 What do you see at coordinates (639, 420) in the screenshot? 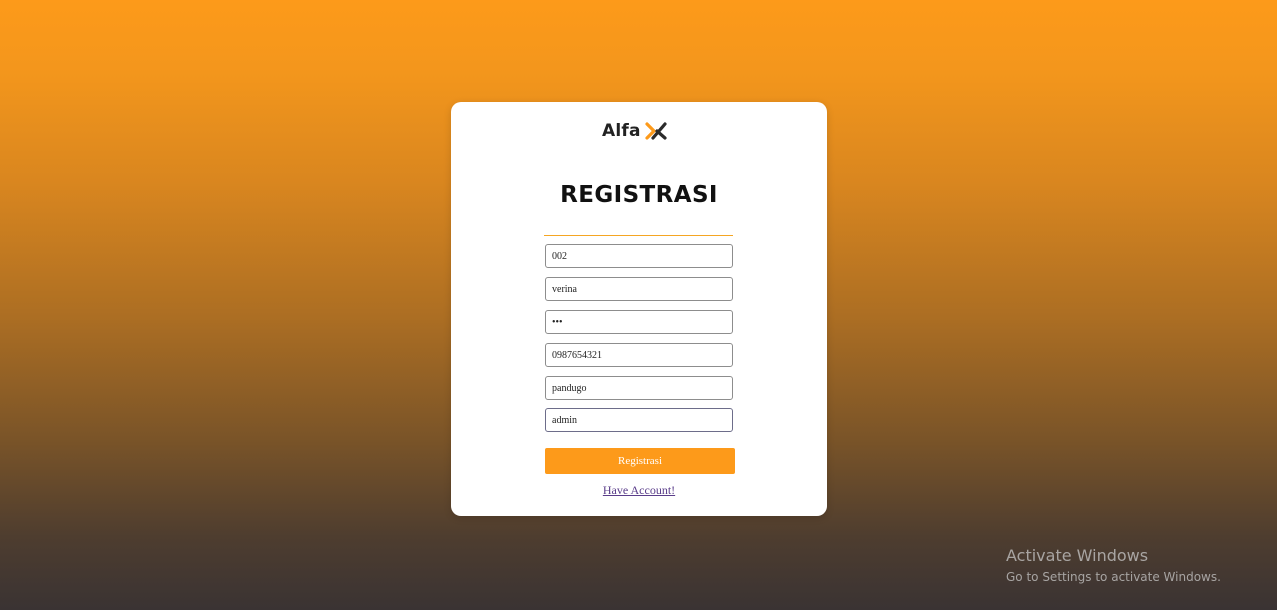
I see `role-field` at bounding box center [639, 420].